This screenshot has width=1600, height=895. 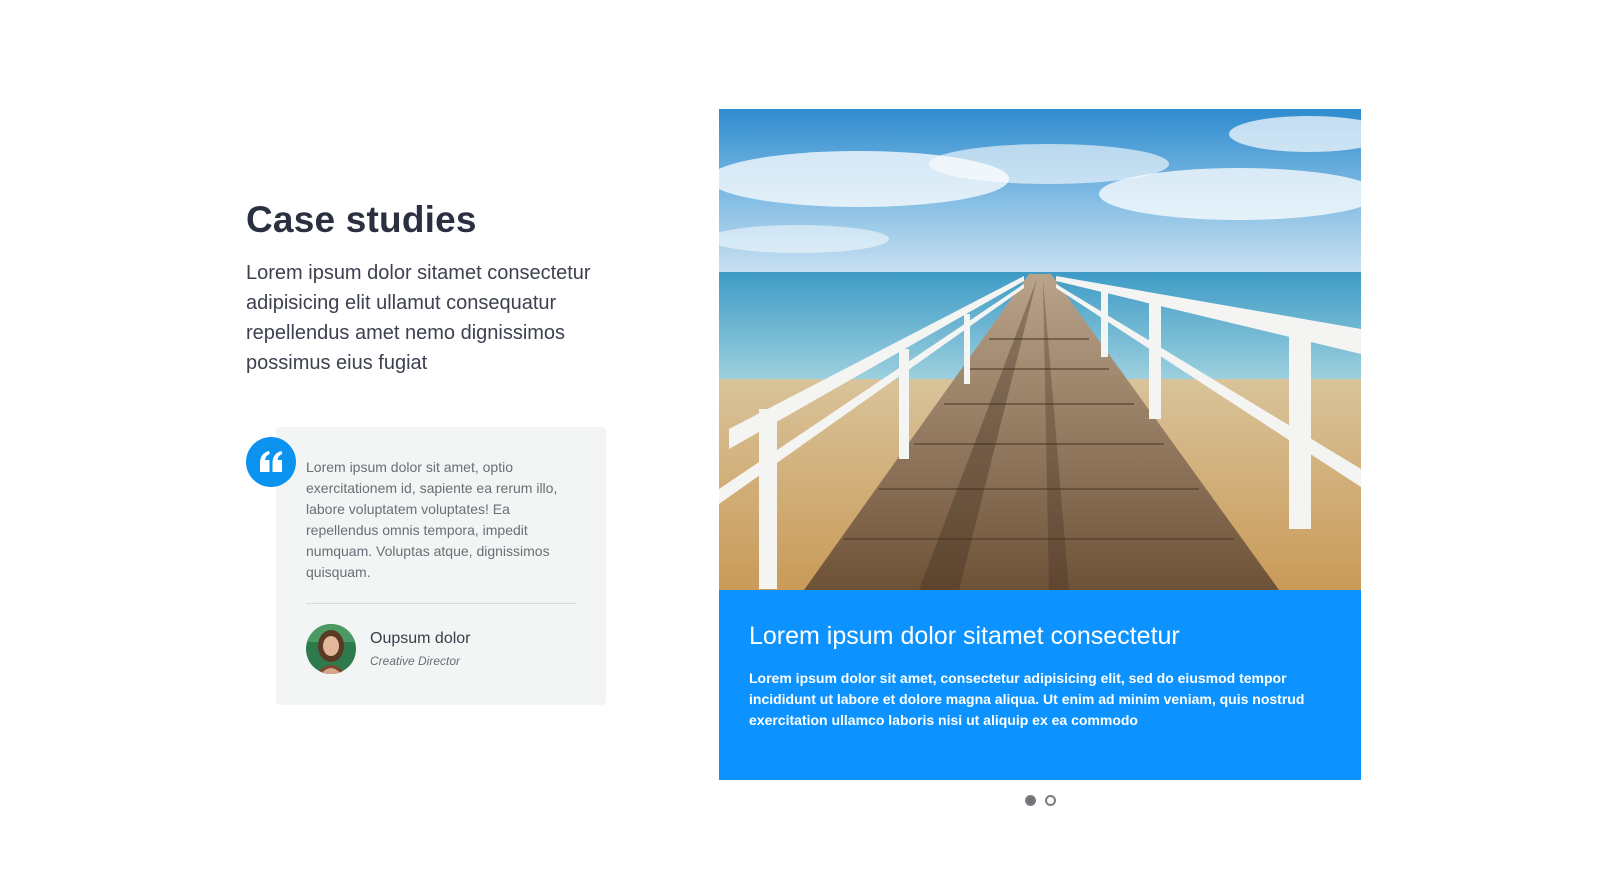 I want to click on avatar, so click(x=331, y=649).